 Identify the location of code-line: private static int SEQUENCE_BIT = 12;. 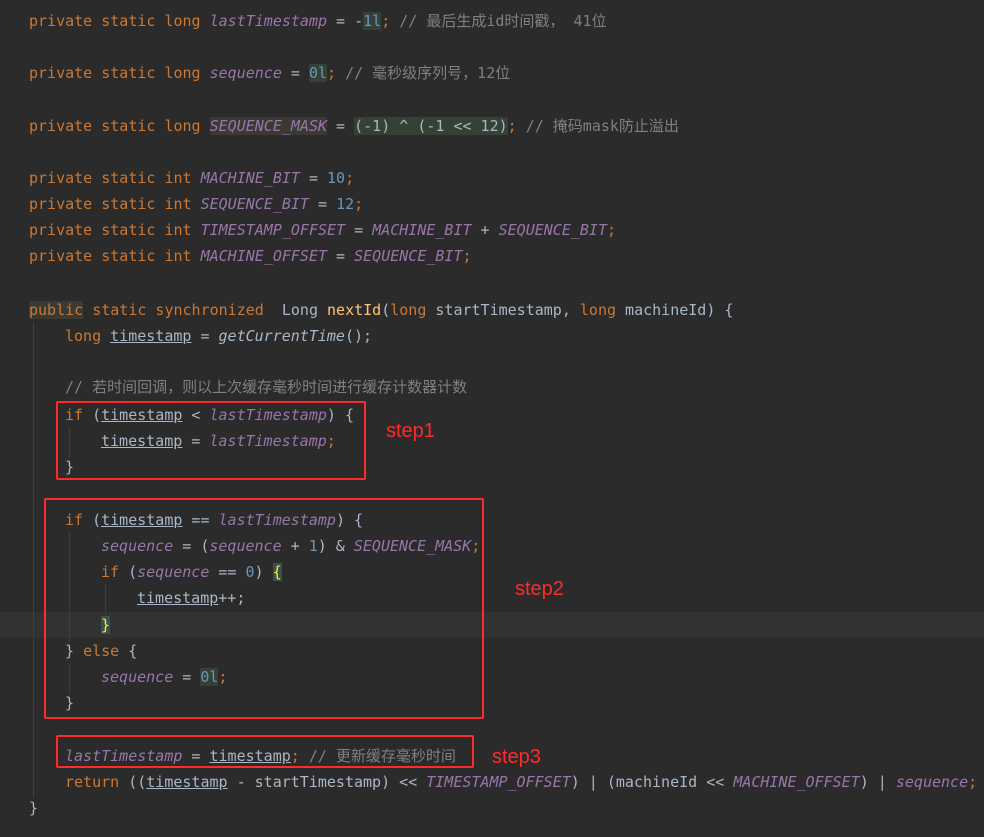
(196, 204).